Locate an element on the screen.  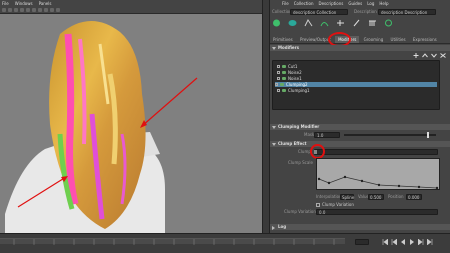
play-back-icon is located at coordinates (403, 242).